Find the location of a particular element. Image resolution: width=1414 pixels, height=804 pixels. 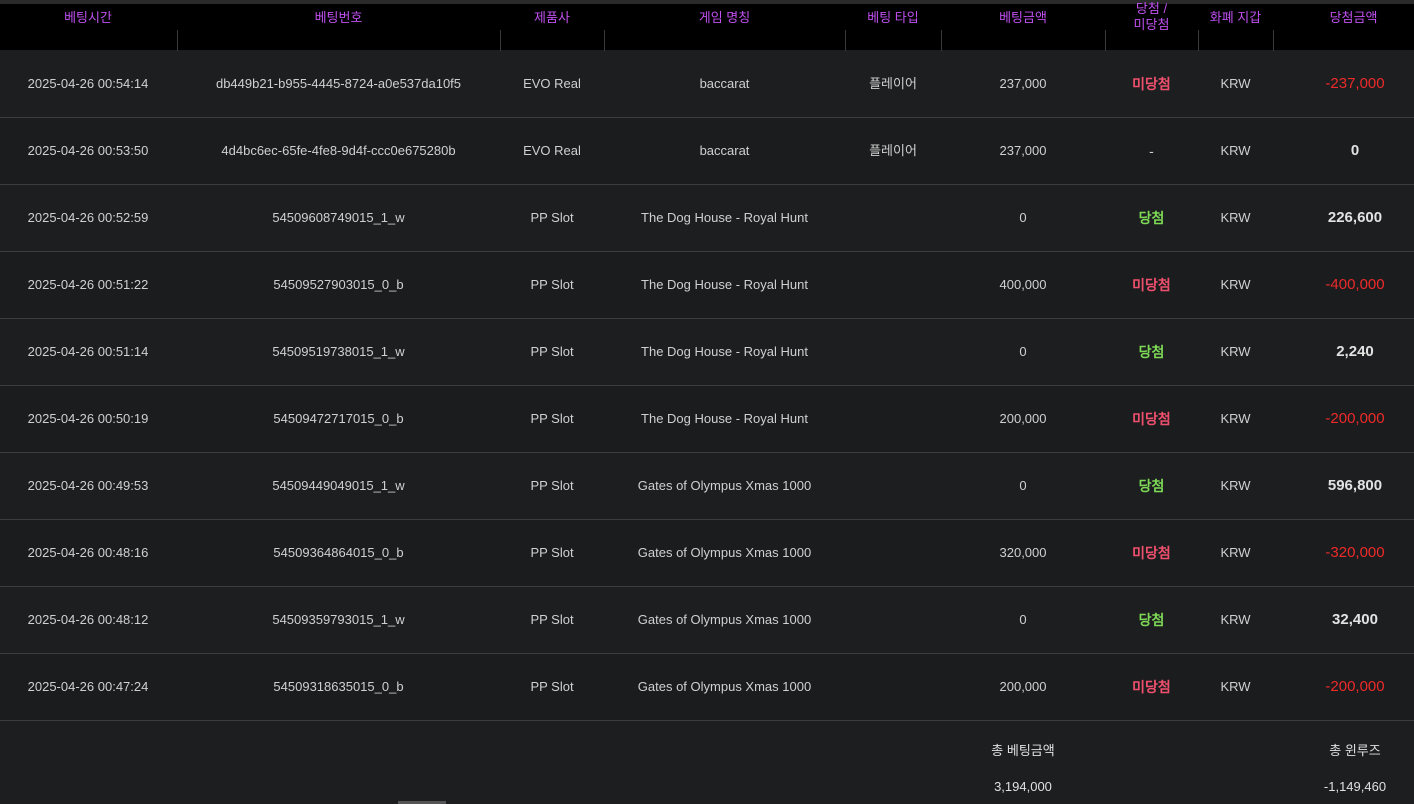

cell-win-amount: 32,400 is located at coordinates (1355, 619).